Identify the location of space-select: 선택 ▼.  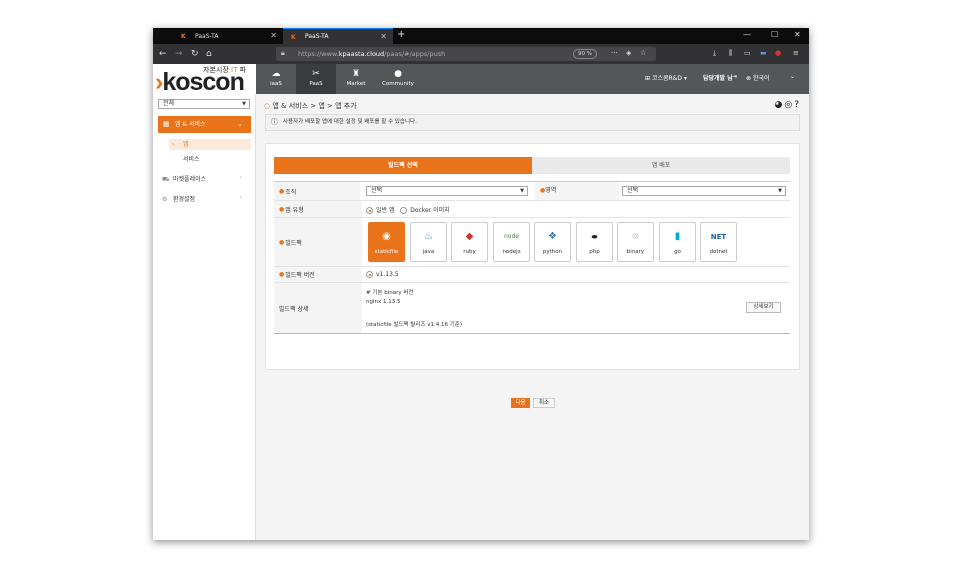
(704, 191).